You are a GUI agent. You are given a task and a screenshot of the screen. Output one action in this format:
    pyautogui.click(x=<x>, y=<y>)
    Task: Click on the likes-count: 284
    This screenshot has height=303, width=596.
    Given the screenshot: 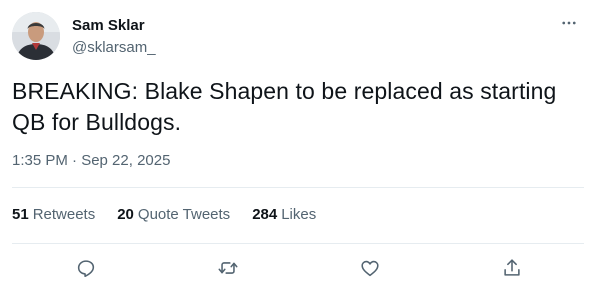 What is the action you would take?
    pyautogui.click(x=265, y=214)
    